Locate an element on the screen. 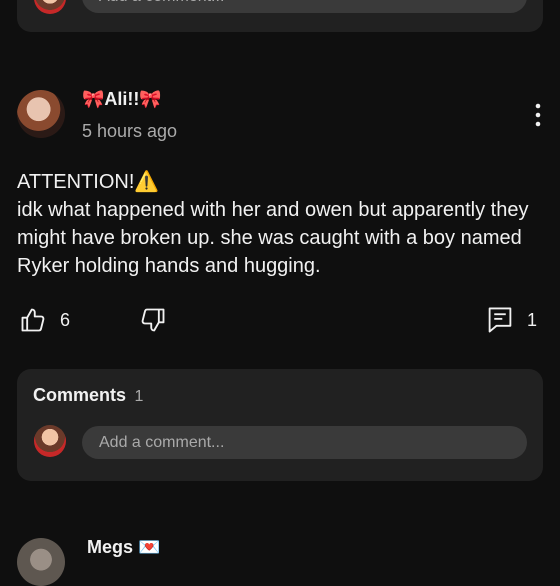 This screenshot has width=560, height=586. thumbs-up-icon is located at coordinates (33, 320).